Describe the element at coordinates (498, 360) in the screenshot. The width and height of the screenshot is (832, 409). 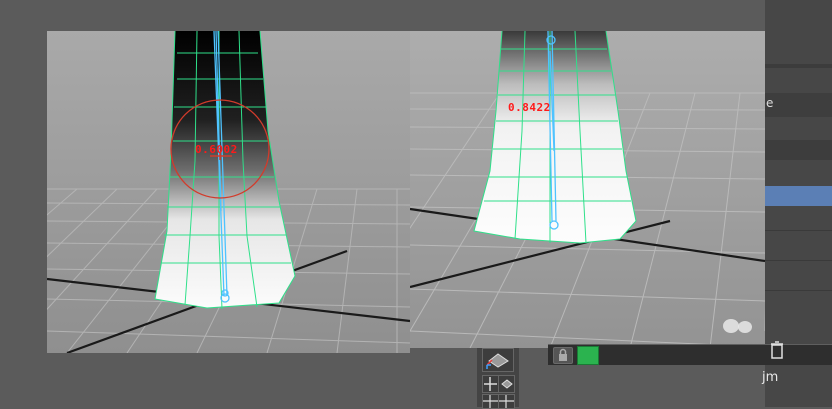
I see `paint-weights-icon` at that location.